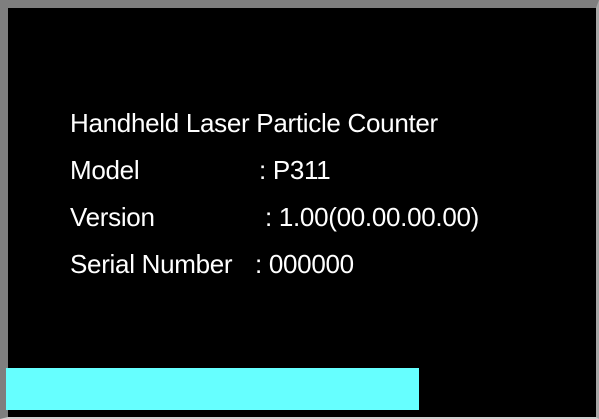 The image size is (599, 419). I want to click on serial-label: Serial Number, so click(151, 264).